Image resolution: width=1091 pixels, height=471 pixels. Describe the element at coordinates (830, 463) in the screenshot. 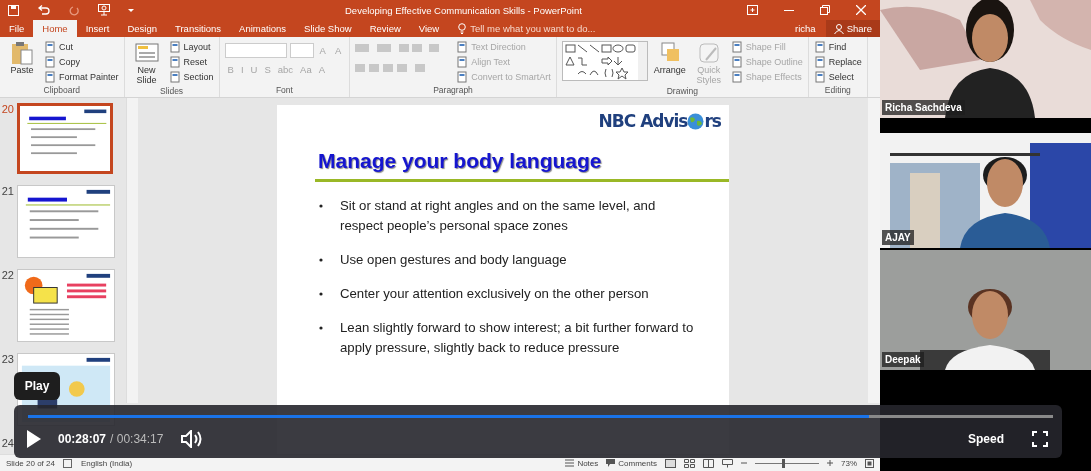

I see `zoom-in-icon` at that location.